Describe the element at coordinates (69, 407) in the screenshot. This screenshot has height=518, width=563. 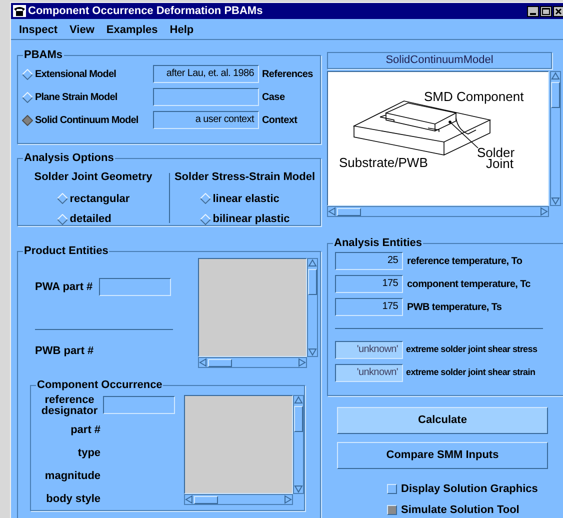
I see `field-label: reference designator` at that location.